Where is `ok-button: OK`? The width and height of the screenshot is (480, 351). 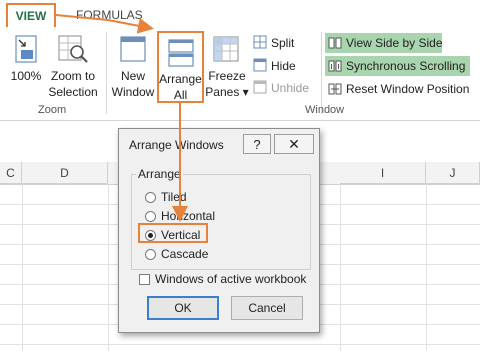 ok-button: OK is located at coordinates (183, 308).